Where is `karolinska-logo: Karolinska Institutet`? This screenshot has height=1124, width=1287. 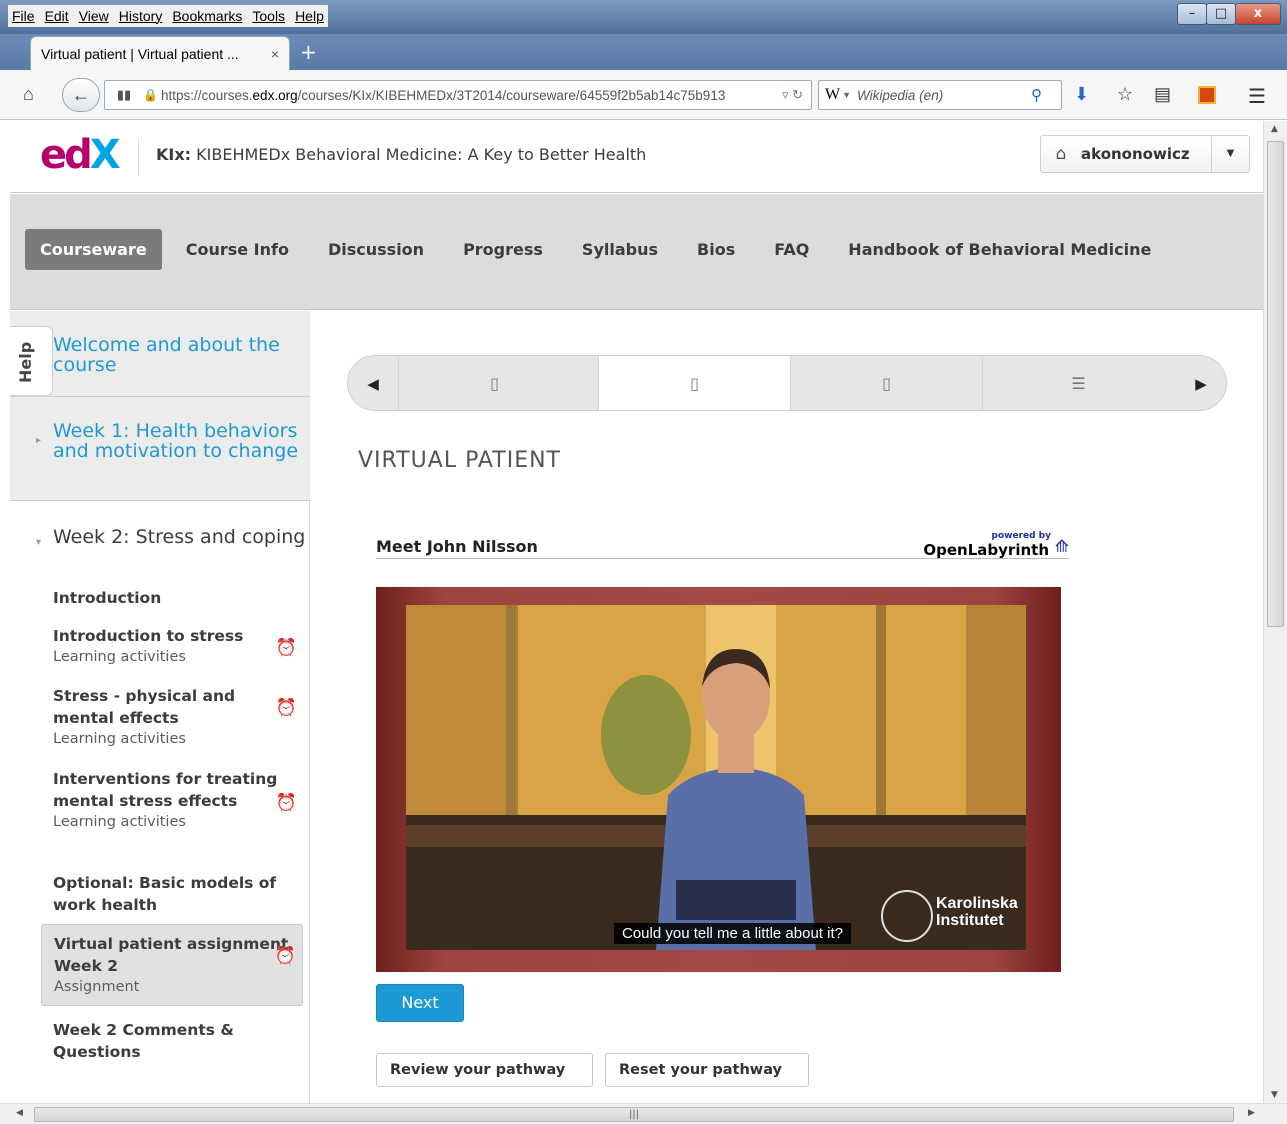
karolinska-logo: Karolinska Institutet is located at coordinates (977, 912).